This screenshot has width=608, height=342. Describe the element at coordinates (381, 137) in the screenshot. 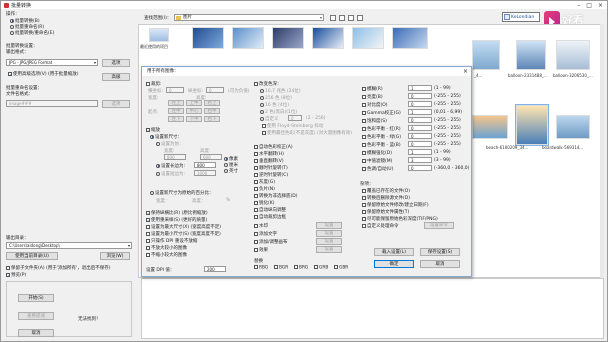

I see `balance-green-check: 色彩平衡 - 绿(G)` at that location.